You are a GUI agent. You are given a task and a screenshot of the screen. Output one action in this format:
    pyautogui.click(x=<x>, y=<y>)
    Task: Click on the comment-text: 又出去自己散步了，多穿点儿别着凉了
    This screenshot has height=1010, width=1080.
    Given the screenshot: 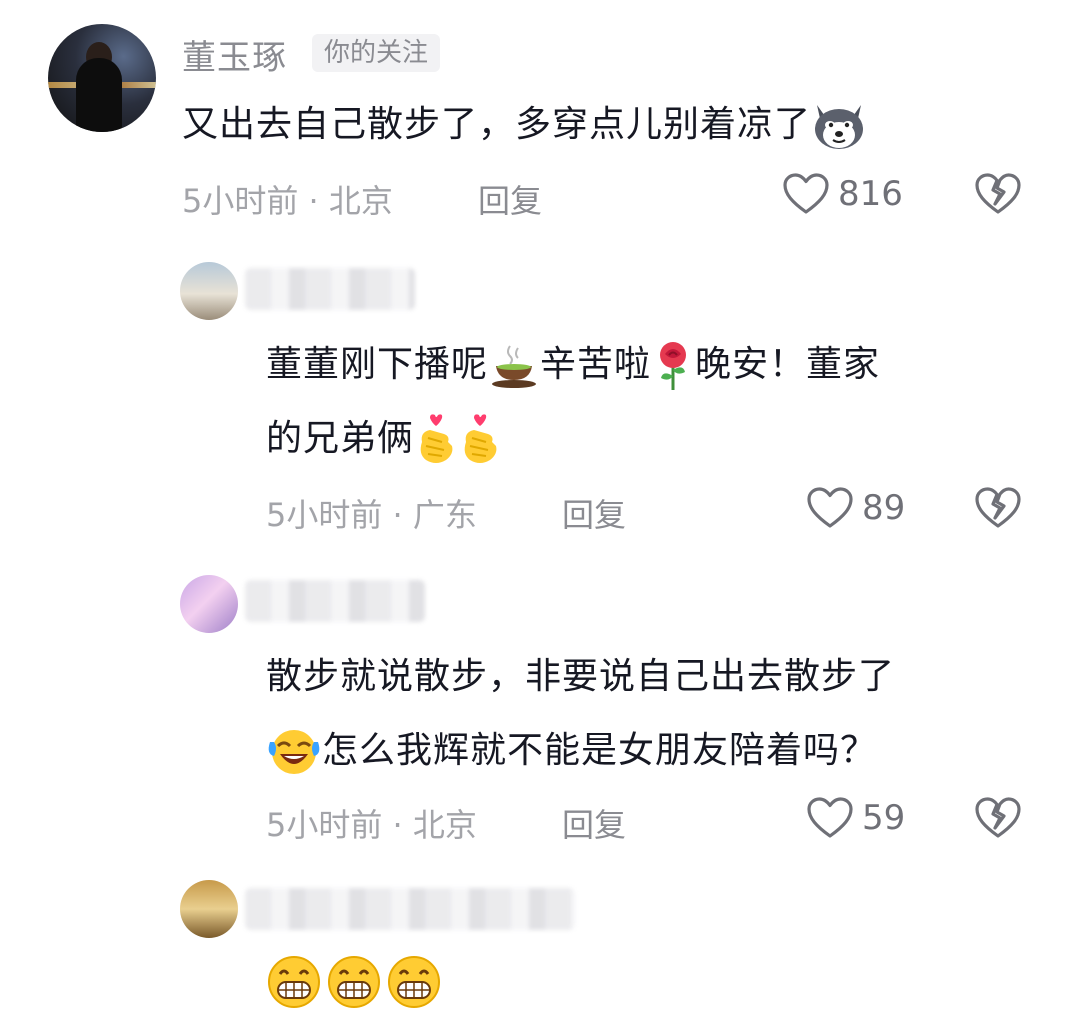 What is the action you would take?
    pyautogui.click(x=524, y=125)
    